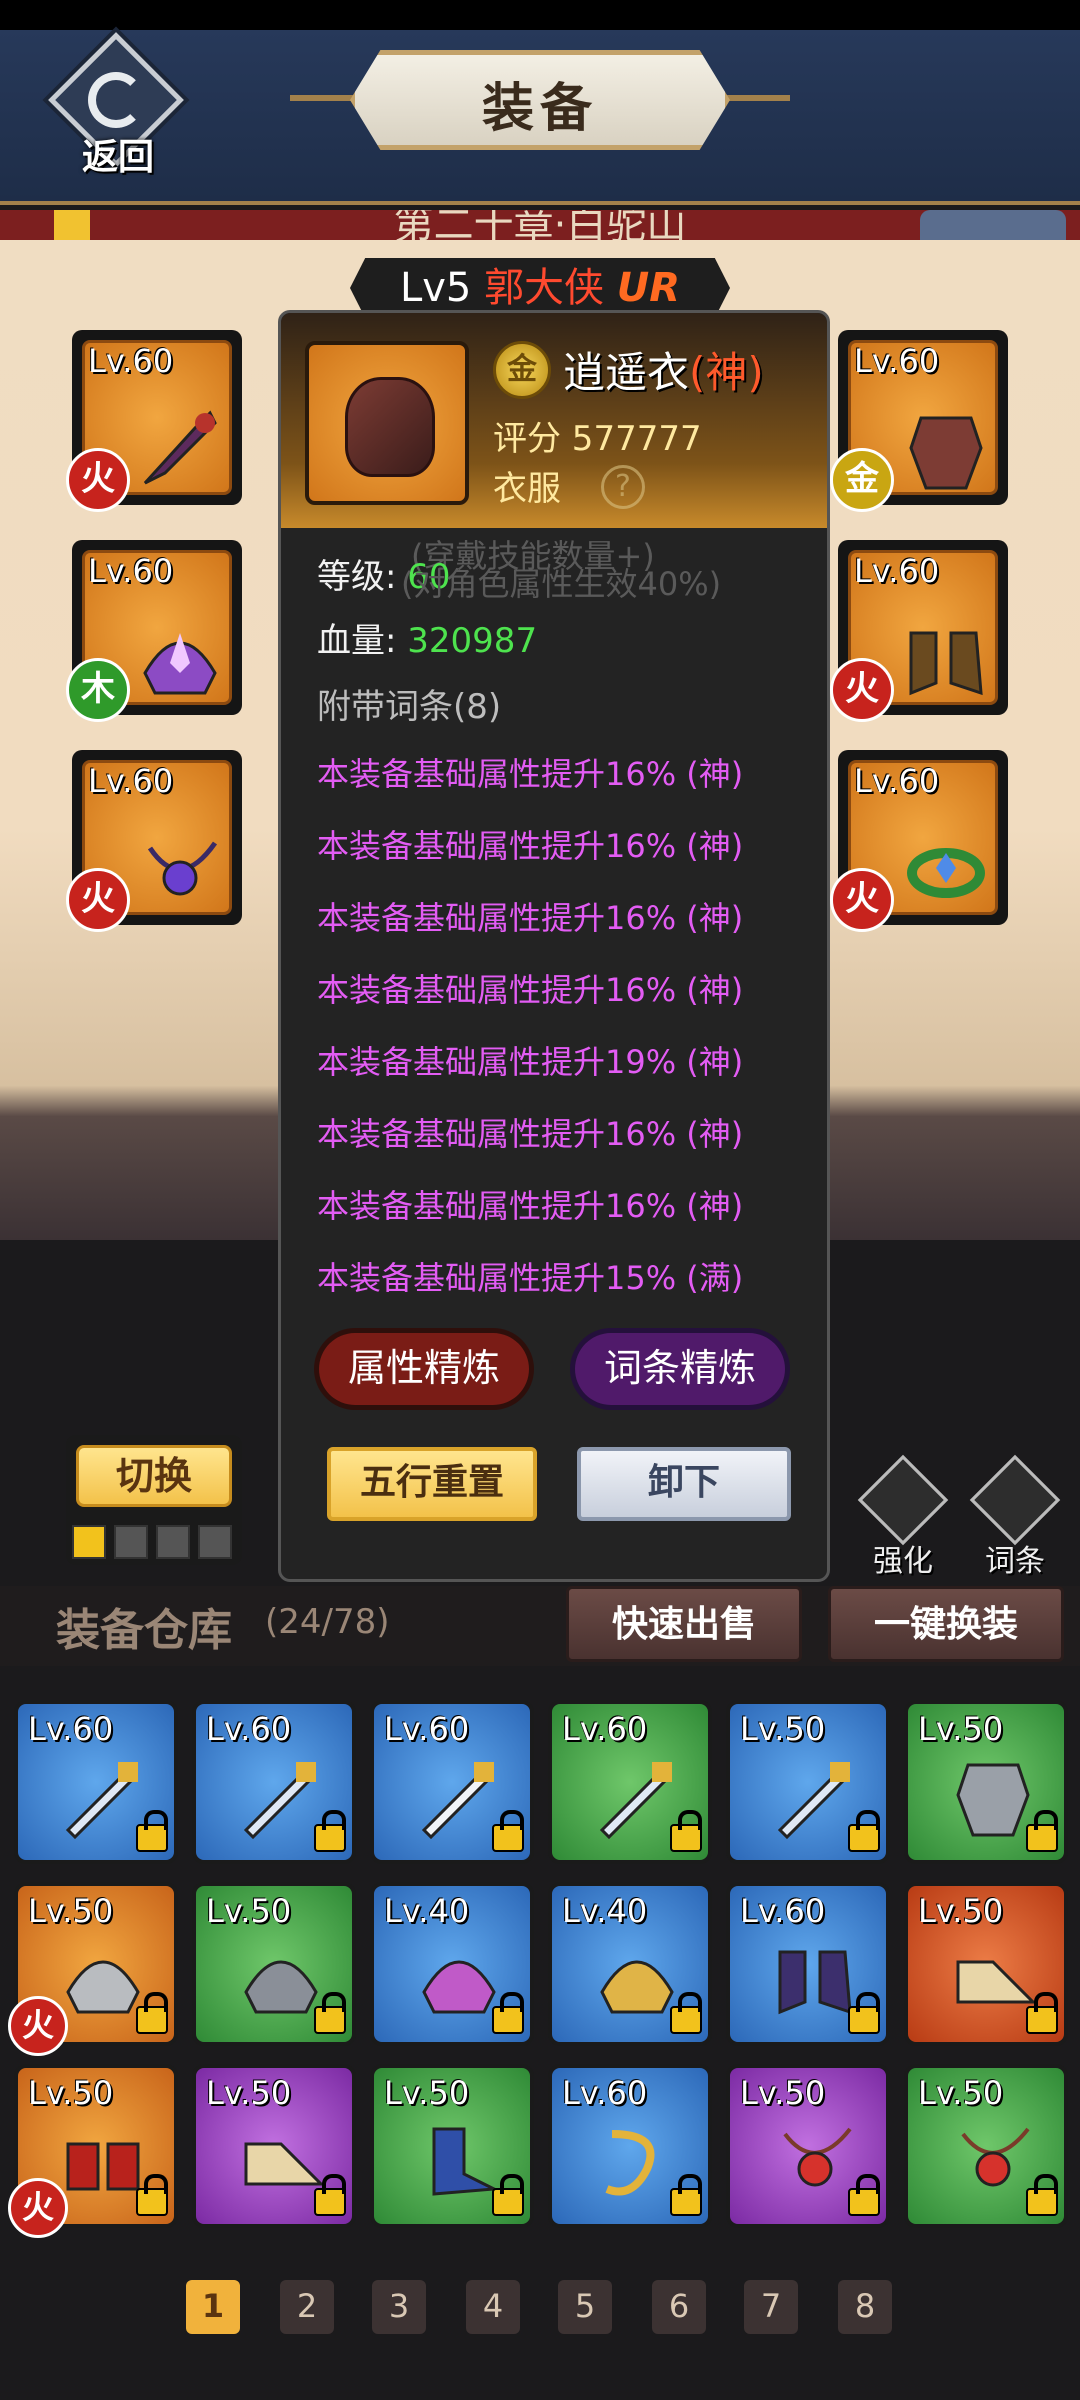 This screenshot has width=1080, height=2400. I want to click on equip-slot-ring: Lv.60 火, so click(919, 841).